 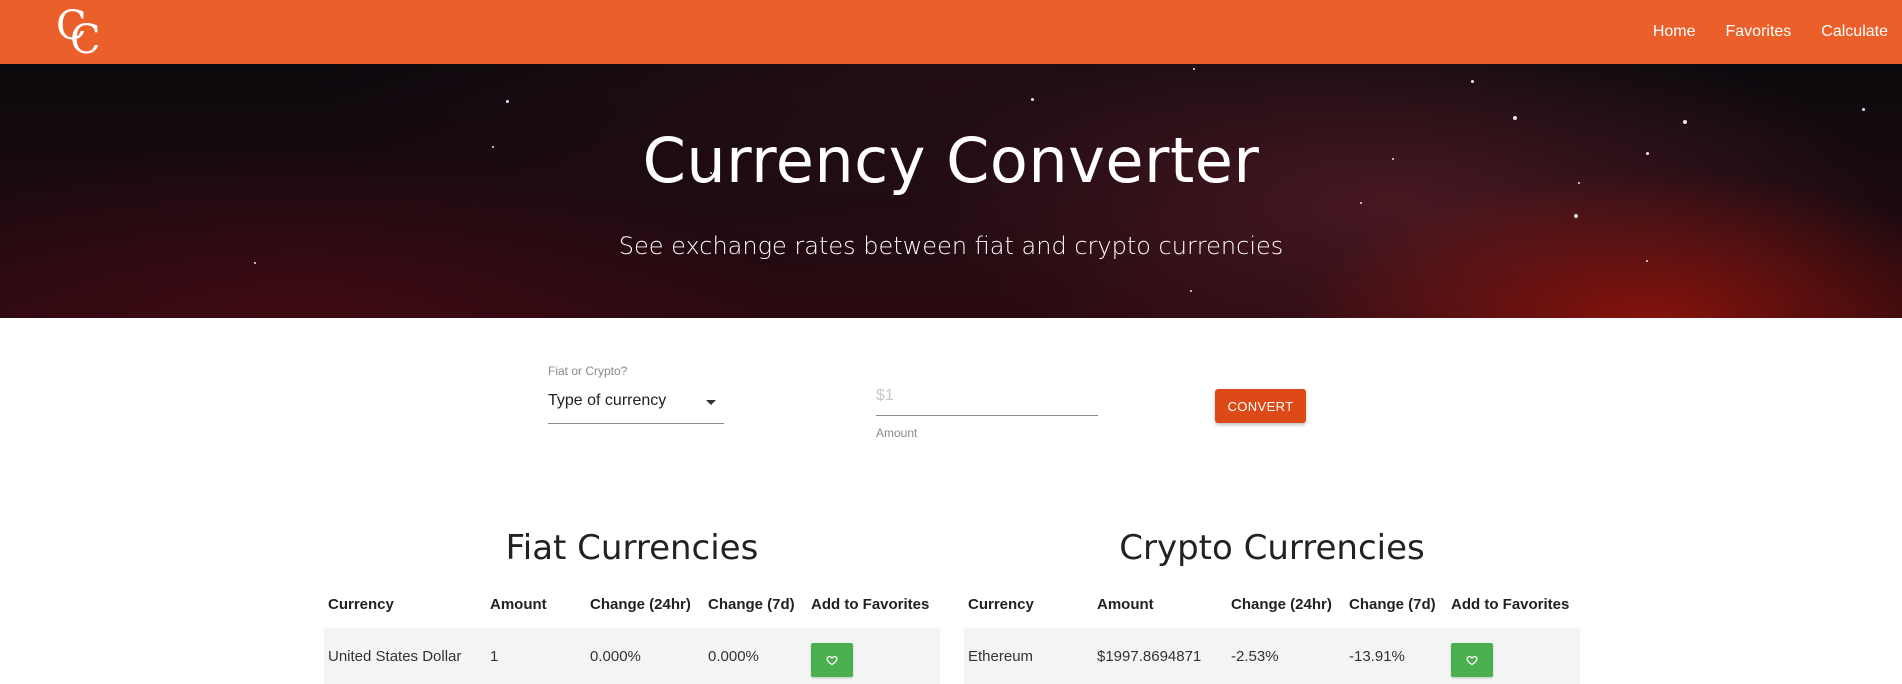 What do you see at coordinates (1674, 32) in the screenshot?
I see `nav-home-link: Home` at bounding box center [1674, 32].